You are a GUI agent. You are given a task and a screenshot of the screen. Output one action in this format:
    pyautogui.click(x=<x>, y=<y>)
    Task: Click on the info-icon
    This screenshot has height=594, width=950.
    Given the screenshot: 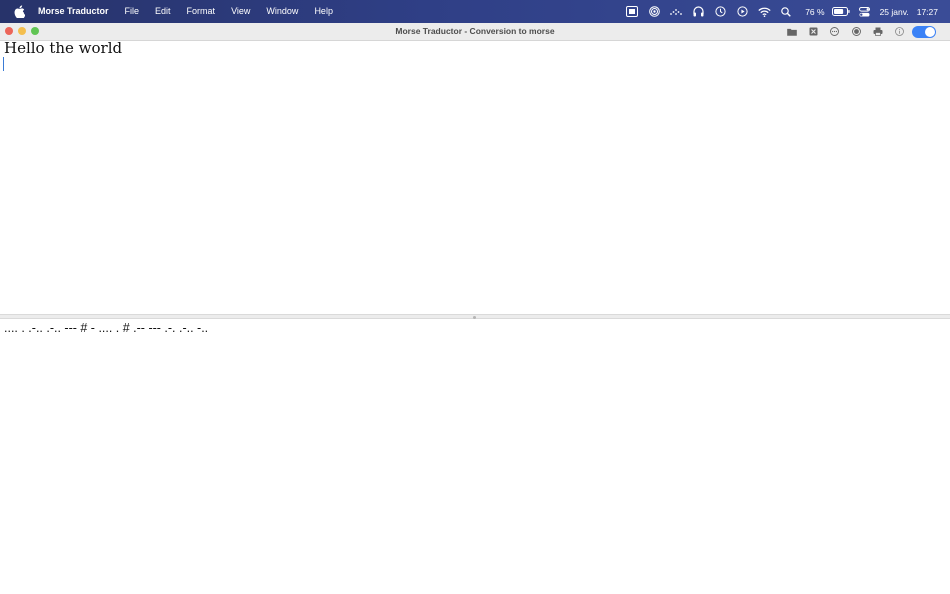 What is the action you would take?
    pyautogui.click(x=899, y=31)
    